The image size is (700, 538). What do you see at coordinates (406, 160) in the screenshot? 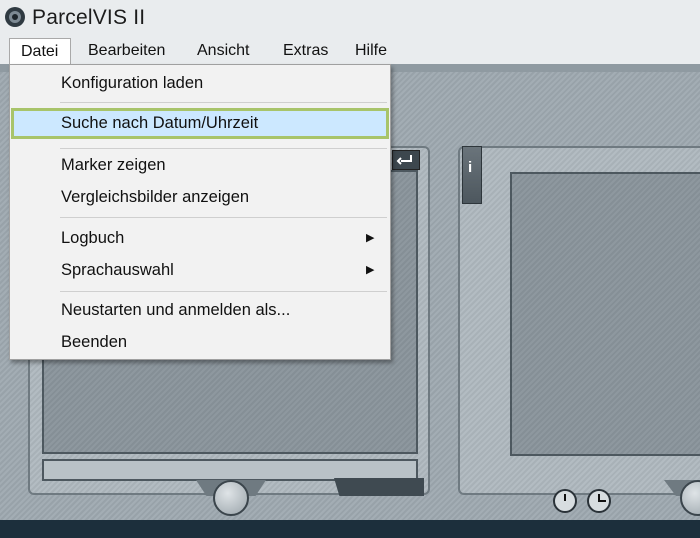
I see `enter-icon` at bounding box center [406, 160].